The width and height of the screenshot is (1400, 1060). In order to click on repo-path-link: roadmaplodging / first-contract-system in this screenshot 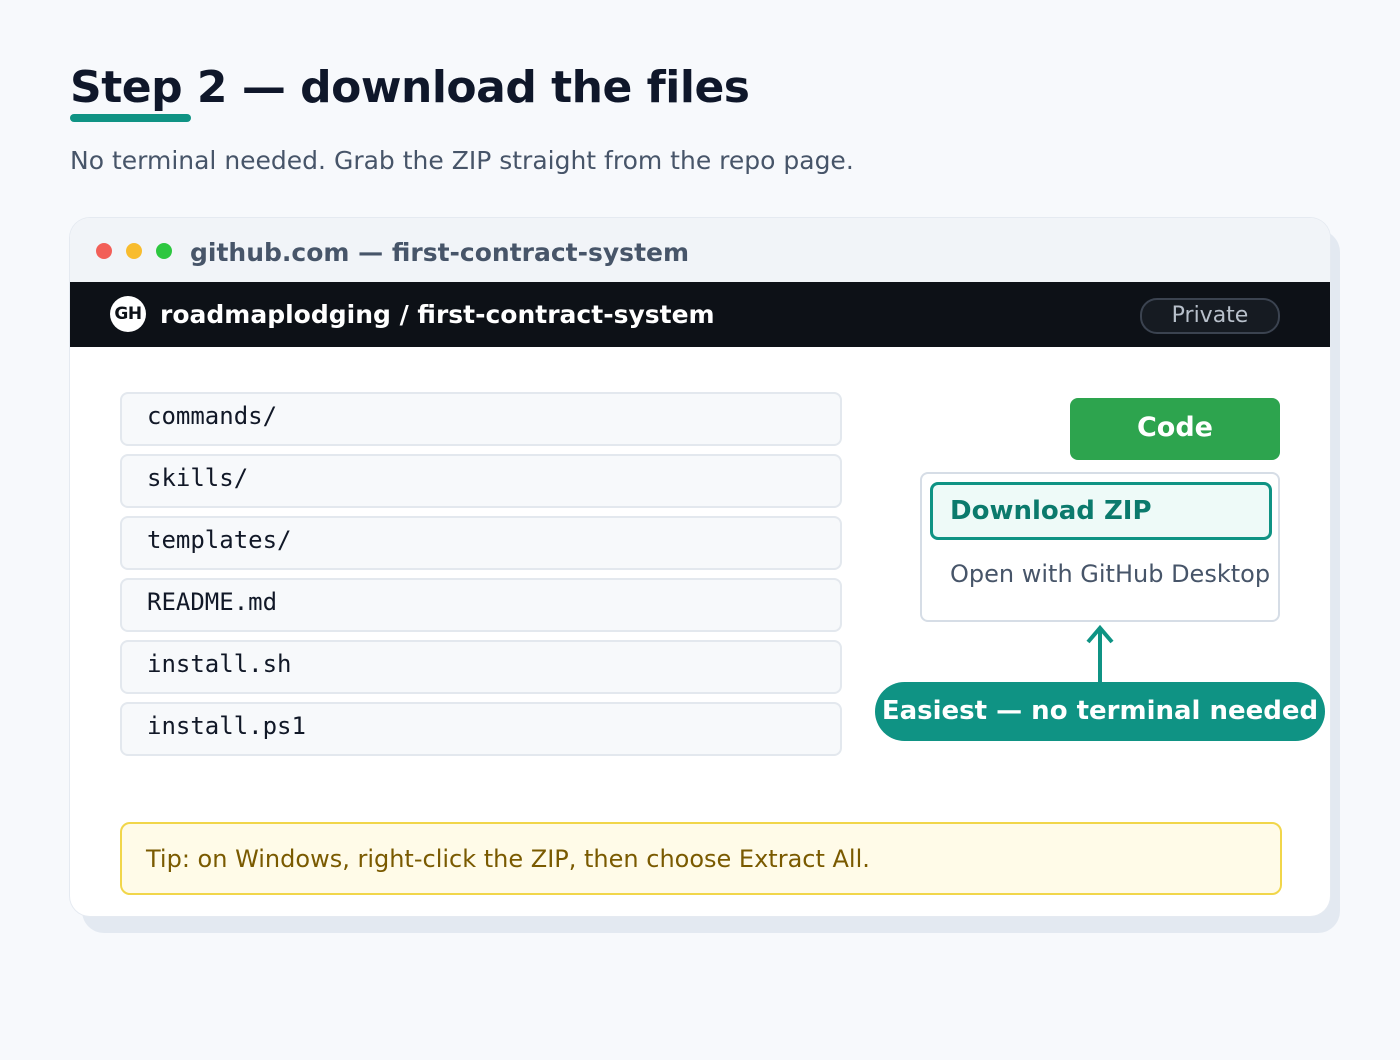, I will do `click(437, 314)`.